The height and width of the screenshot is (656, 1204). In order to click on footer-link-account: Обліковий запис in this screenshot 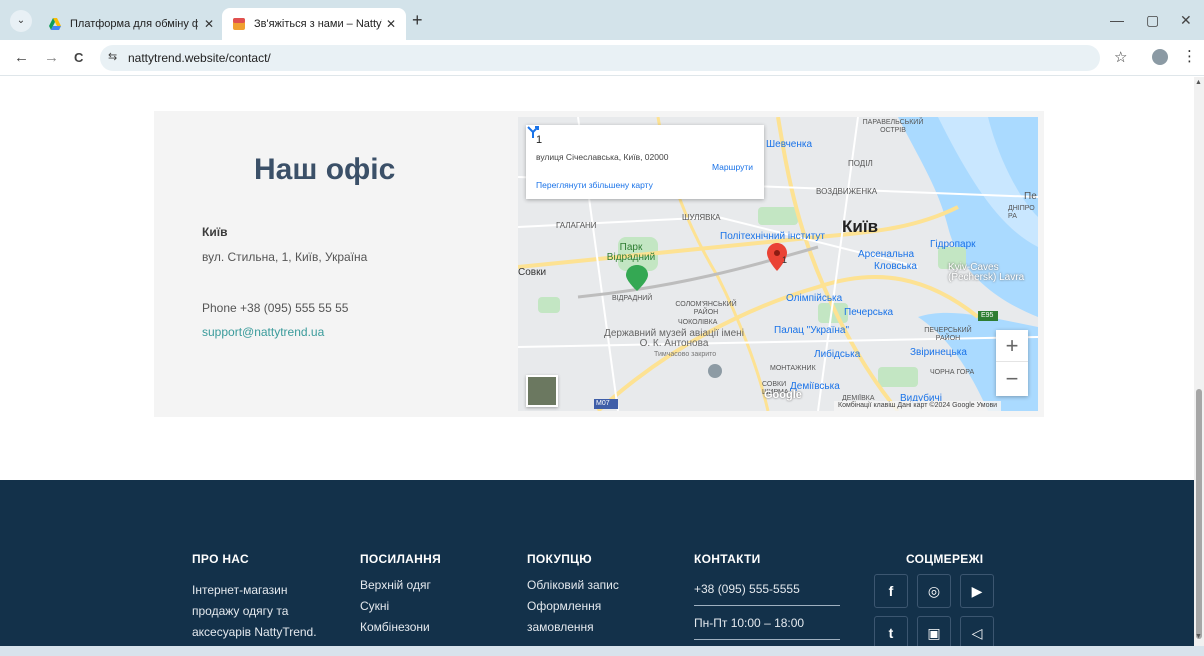, I will do `click(573, 585)`.